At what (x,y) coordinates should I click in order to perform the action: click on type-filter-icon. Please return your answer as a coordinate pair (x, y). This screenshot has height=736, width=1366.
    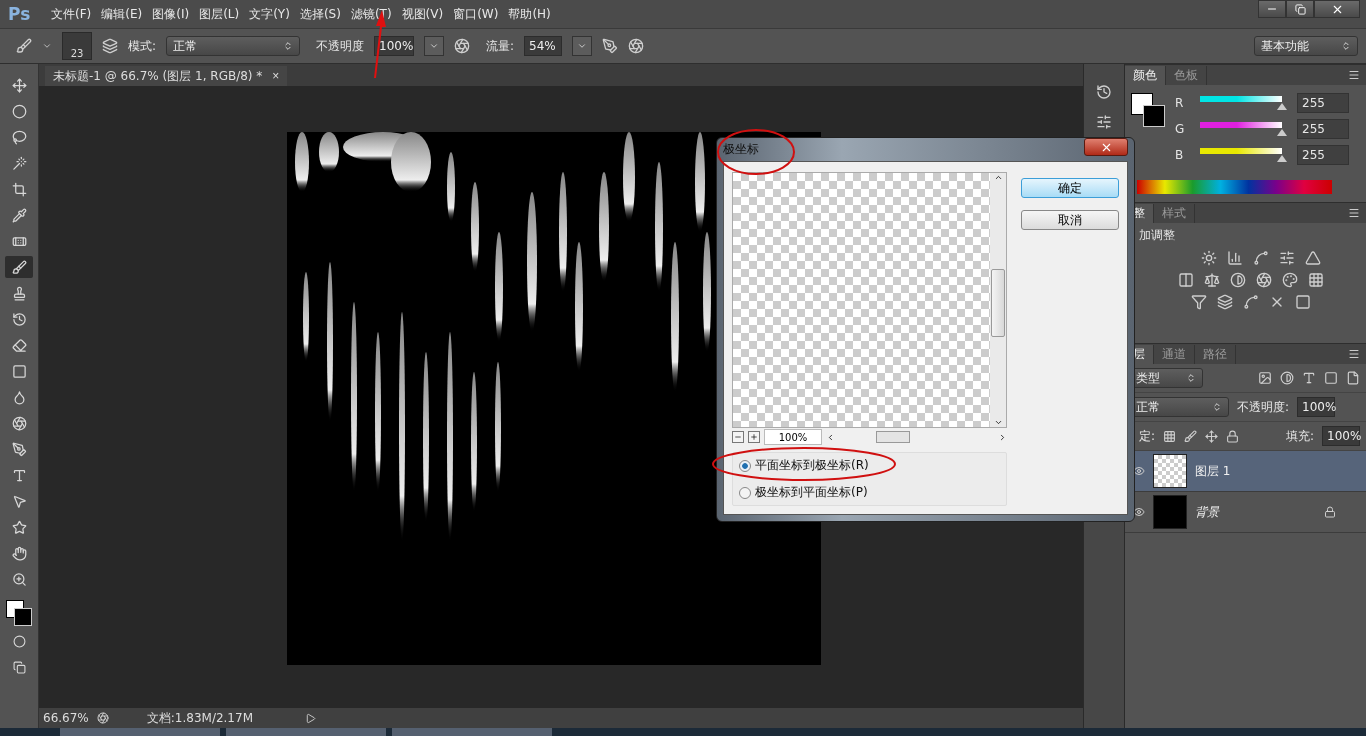
    Looking at the image, I should click on (1309, 378).